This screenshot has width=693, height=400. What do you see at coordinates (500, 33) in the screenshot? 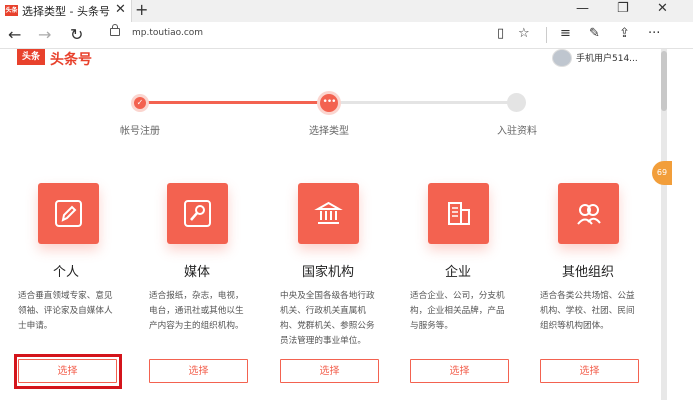
I see `reading-view-icon: ▯` at bounding box center [500, 33].